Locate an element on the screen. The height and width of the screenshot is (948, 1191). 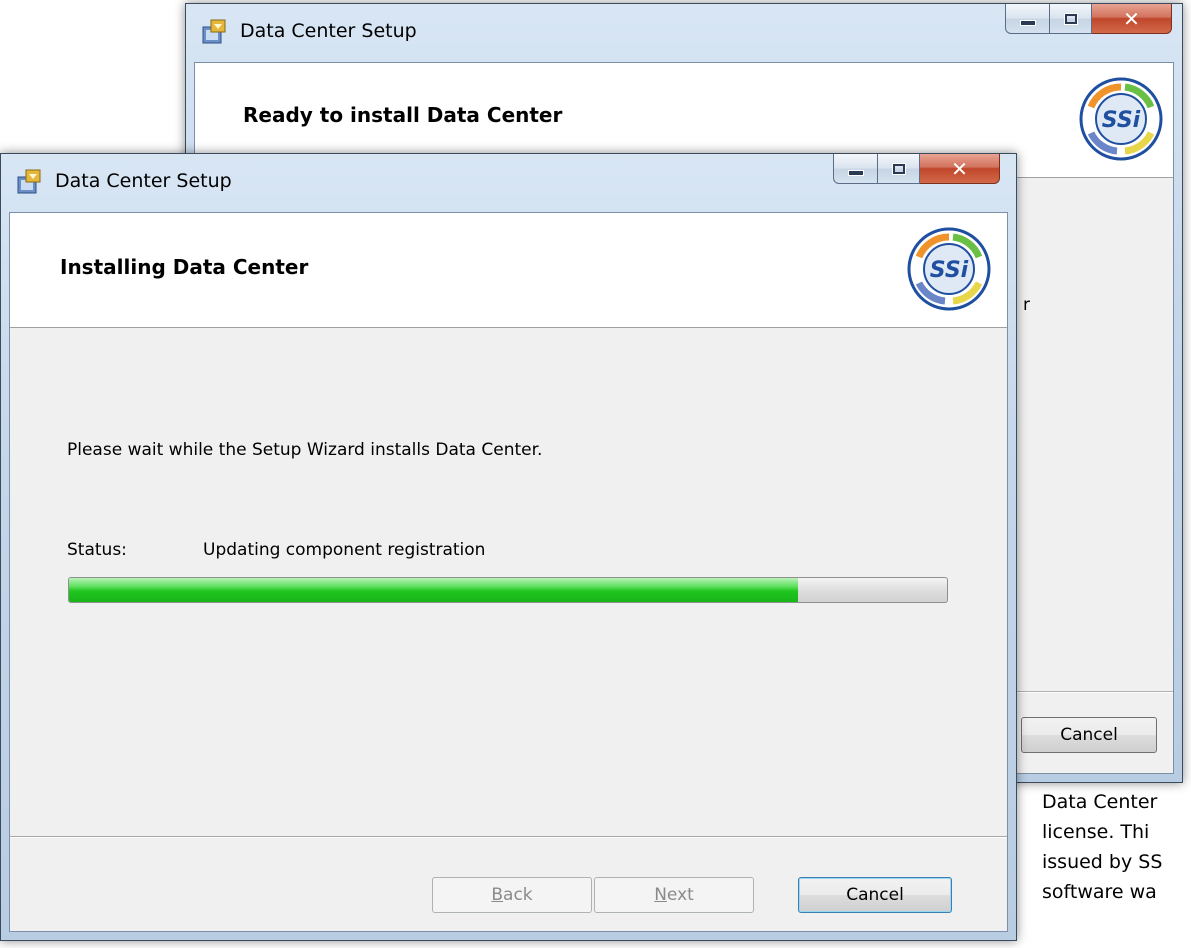
front-banner: Installing Data Center SSi is located at coordinates (508, 270).